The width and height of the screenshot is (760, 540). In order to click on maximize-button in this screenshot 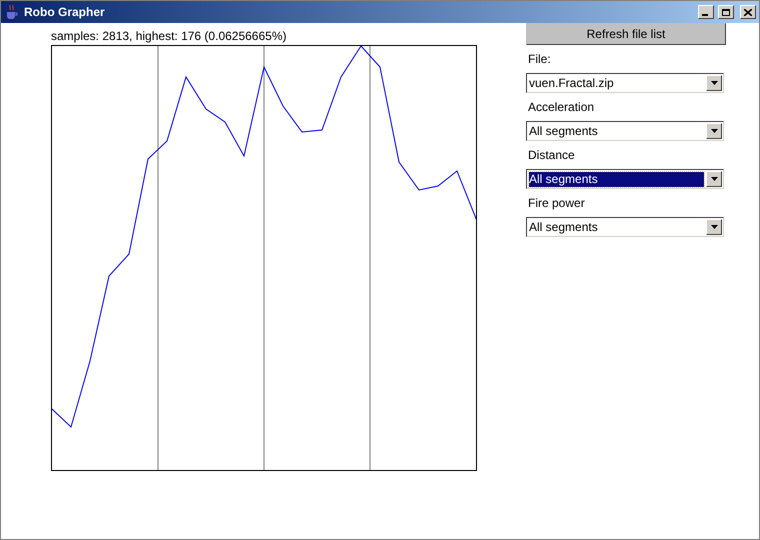, I will do `click(726, 12)`.